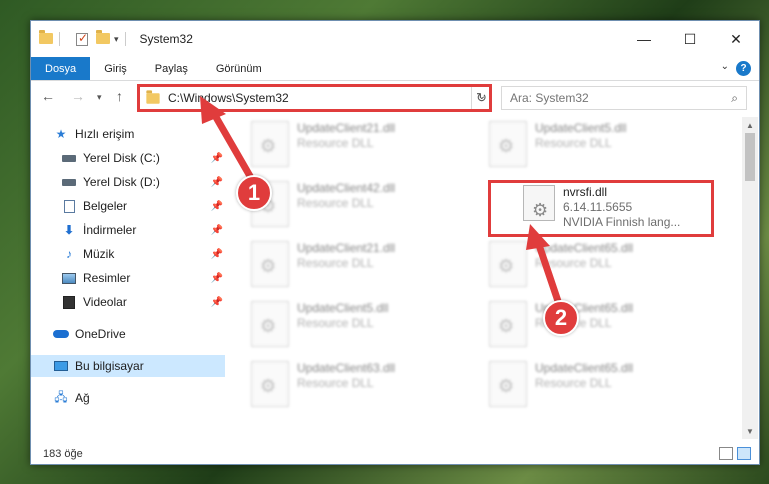 The width and height of the screenshot is (769, 484). Describe the element at coordinates (69, 254) in the screenshot. I see `music-icon: ♪` at that location.